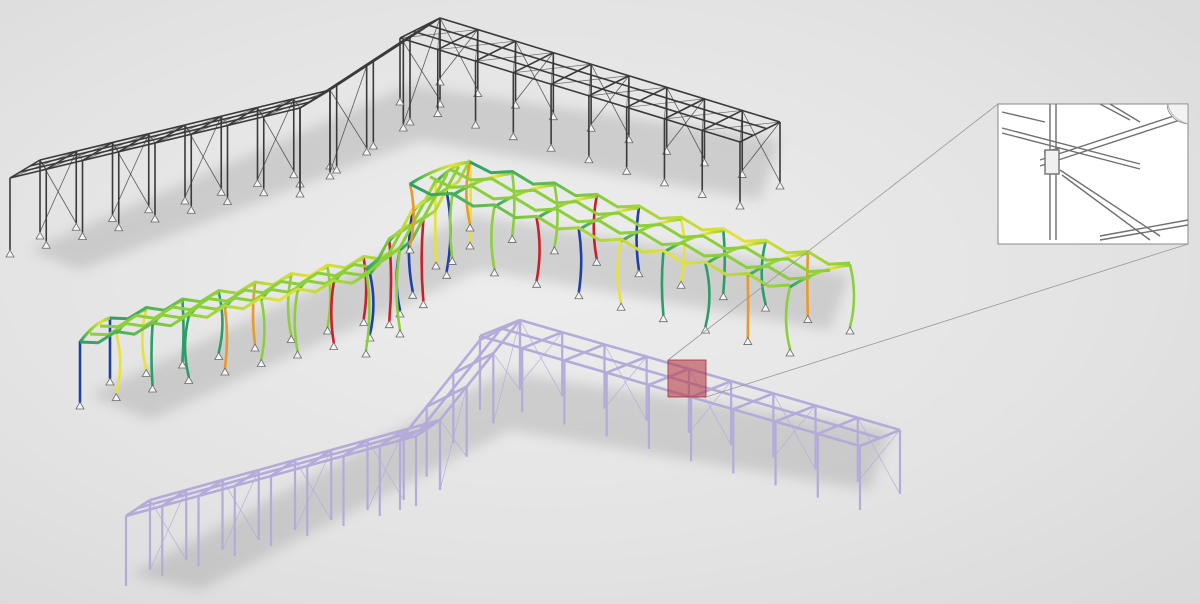 The height and width of the screenshot is (604, 1200). What do you see at coordinates (687, 378) in the screenshot?
I see `selection-highlight` at bounding box center [687, 378].